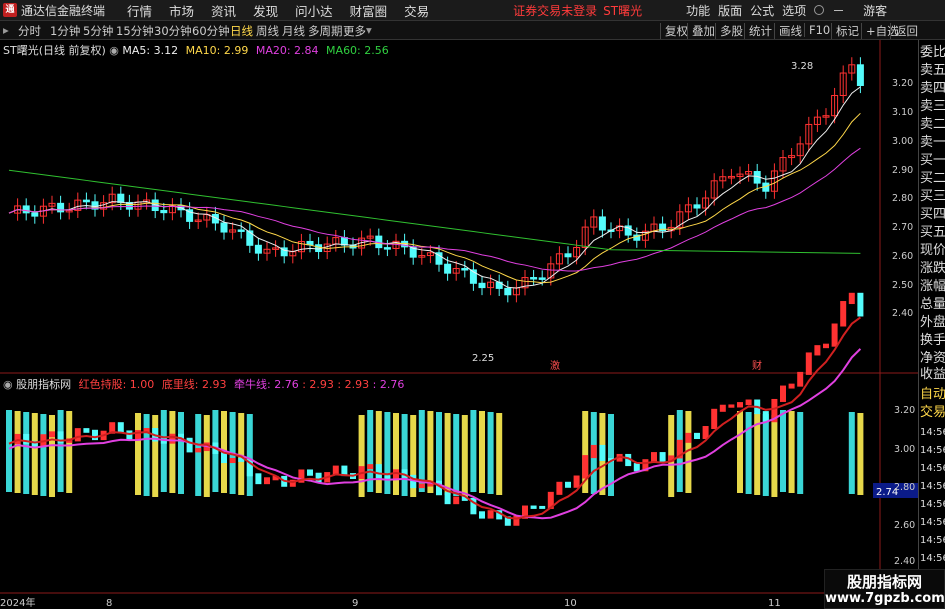 The image size is (945, 609). I want to click on period-5min: 5分钟, so click(98, 31).